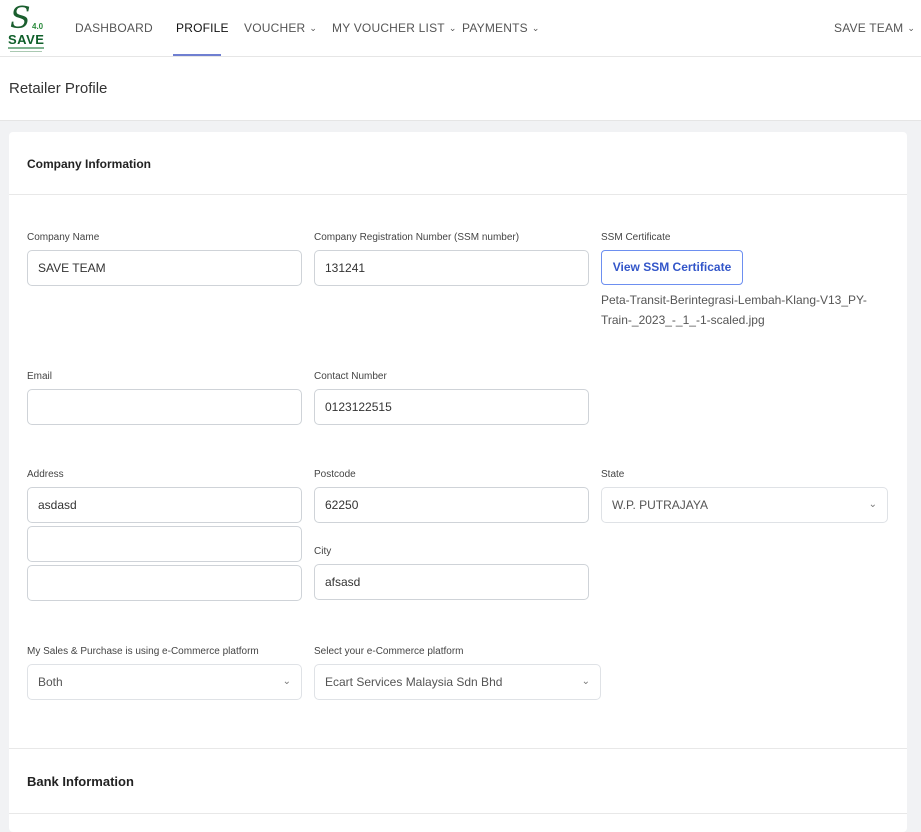 This screenshot has width=921, height=832. Describe the element at coordinates (45, 474) in the screenshot. I see `address-label: Address` at that location.